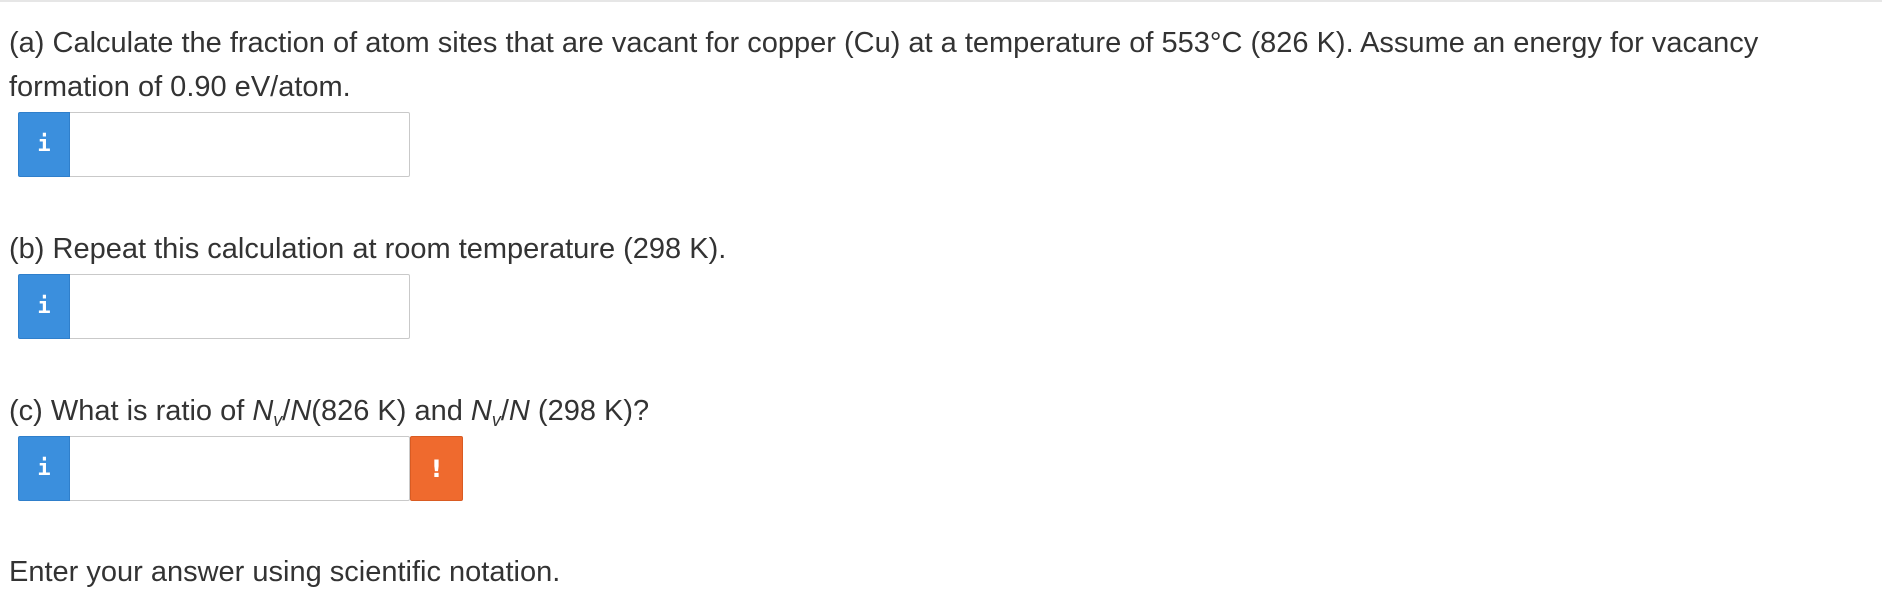  I want to click on answer-a-input, so click(240, 144).